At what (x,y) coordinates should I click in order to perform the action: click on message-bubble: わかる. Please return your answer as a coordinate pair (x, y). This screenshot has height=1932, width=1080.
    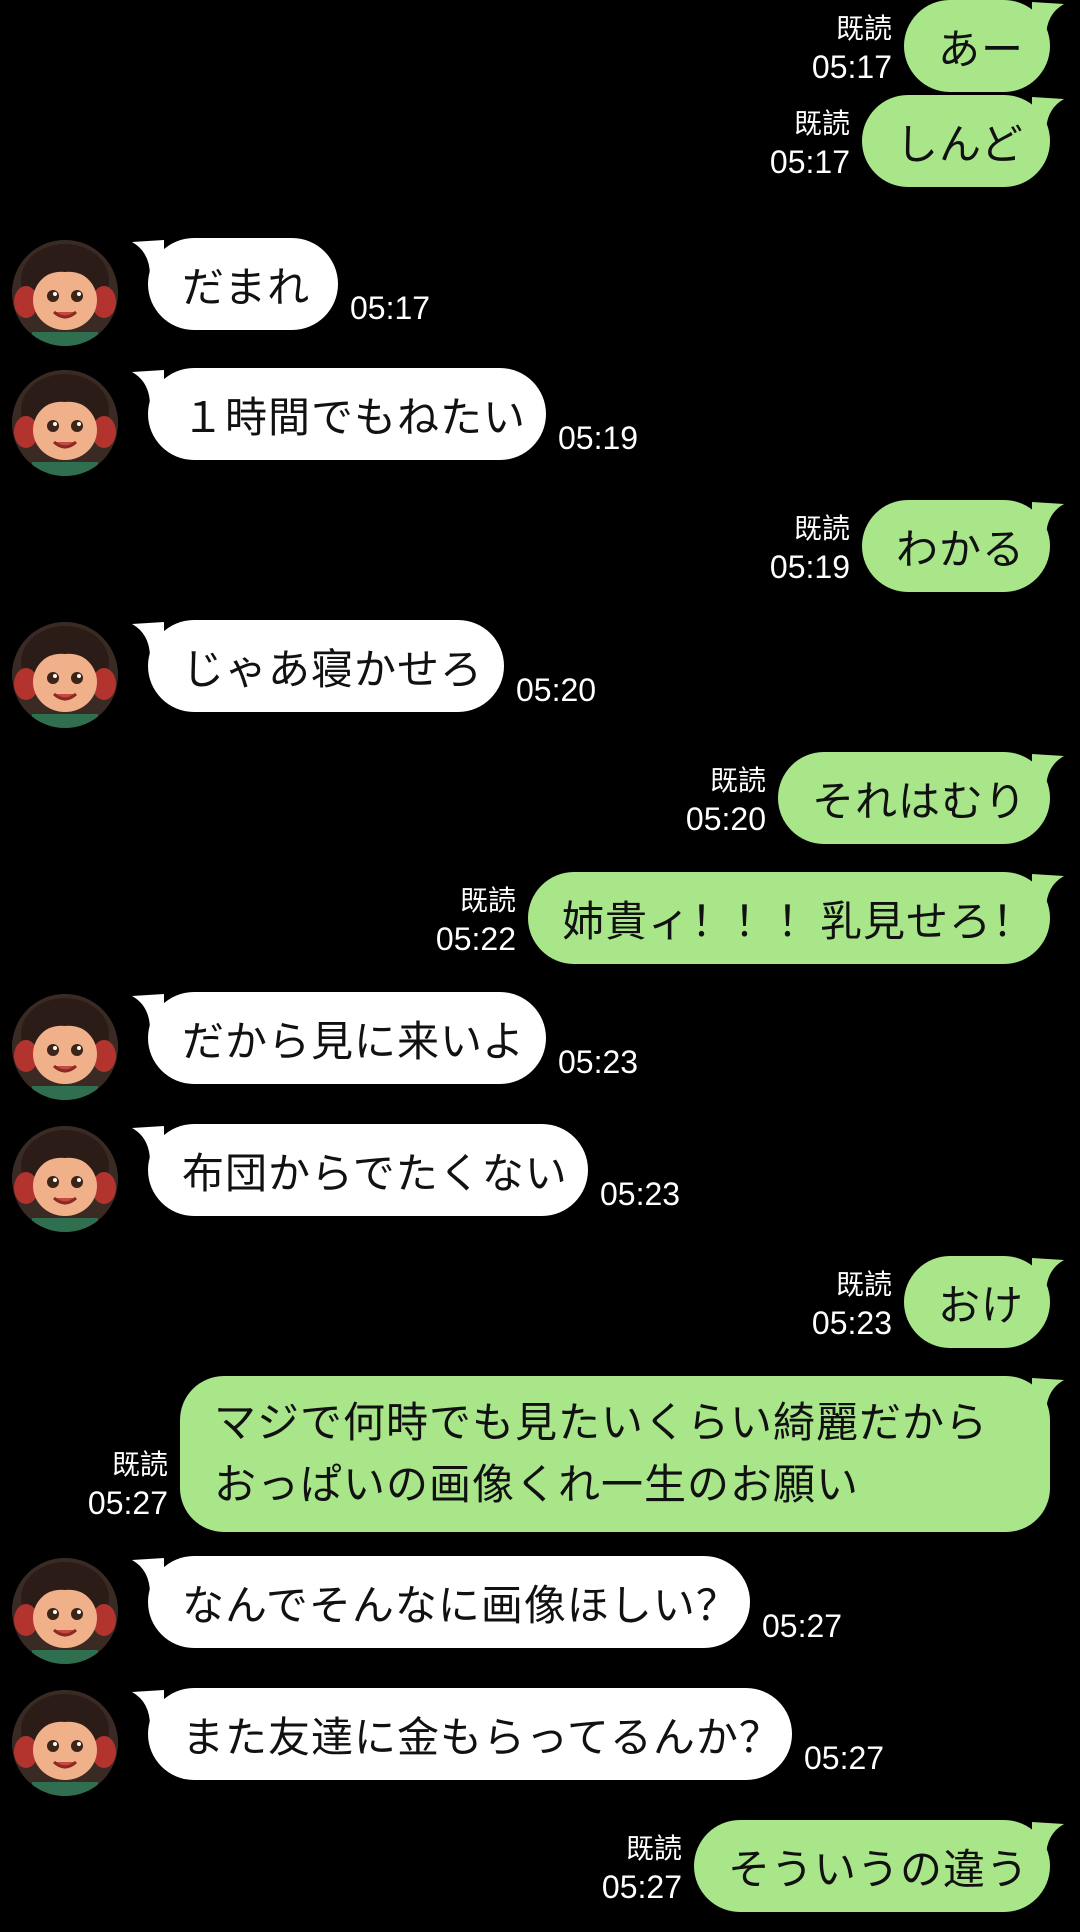
    Looking at the image, I should click on (956, 546).